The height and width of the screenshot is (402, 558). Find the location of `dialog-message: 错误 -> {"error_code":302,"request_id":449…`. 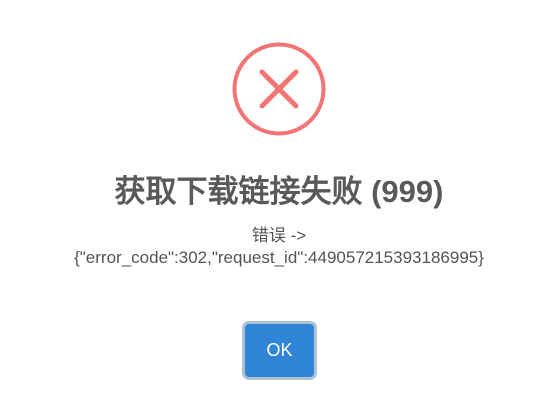

dialog-message: 错误 -> {"error_code":302,"request_id":449… is located at coordinates (279, 247).